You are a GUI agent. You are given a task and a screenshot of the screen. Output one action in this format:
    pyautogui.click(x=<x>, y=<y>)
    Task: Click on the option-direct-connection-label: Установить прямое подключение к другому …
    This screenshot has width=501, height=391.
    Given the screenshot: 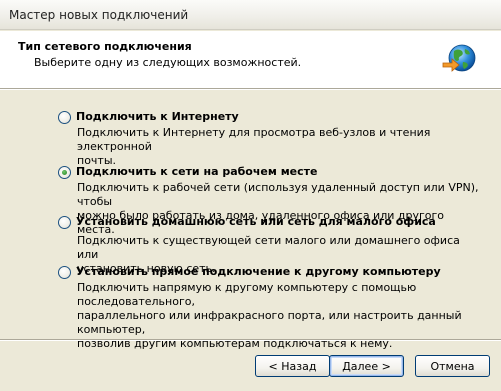 What is the action you would take?
    pyautogui.click(x=258, y=271)
    